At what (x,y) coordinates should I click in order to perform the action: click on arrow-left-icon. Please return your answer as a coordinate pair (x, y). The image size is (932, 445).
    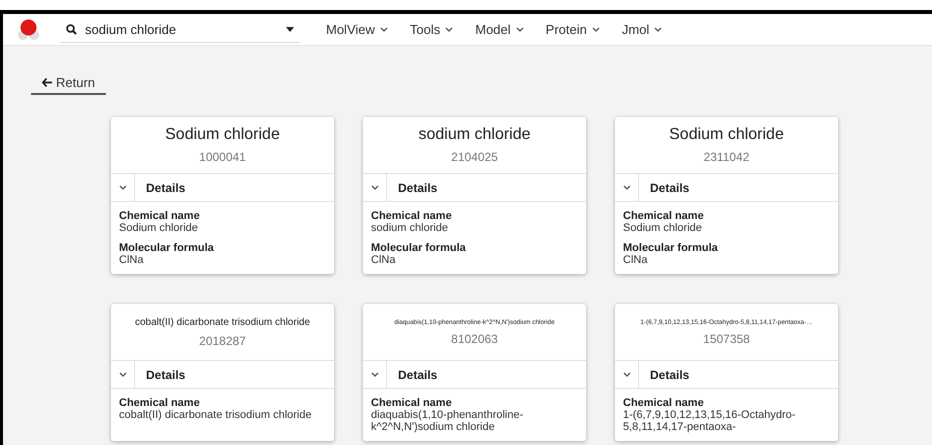
    Looking at the image, I should click on (47, 82).